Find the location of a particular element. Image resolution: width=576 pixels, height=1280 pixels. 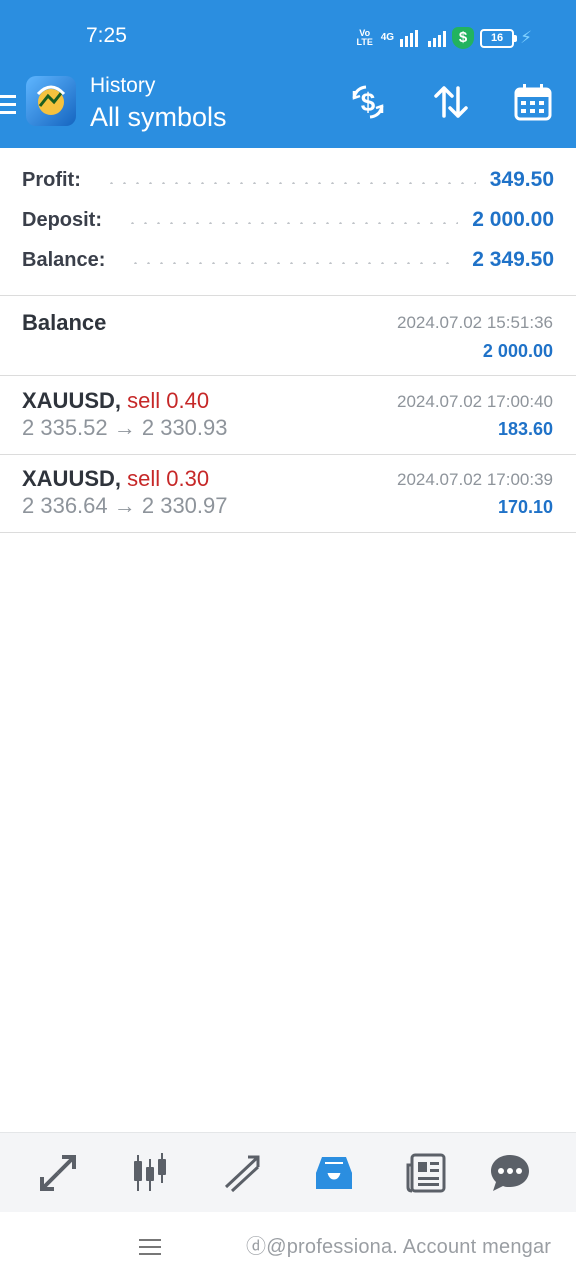

trade-side: sell 0.30 is located at coordinates (168, 478).